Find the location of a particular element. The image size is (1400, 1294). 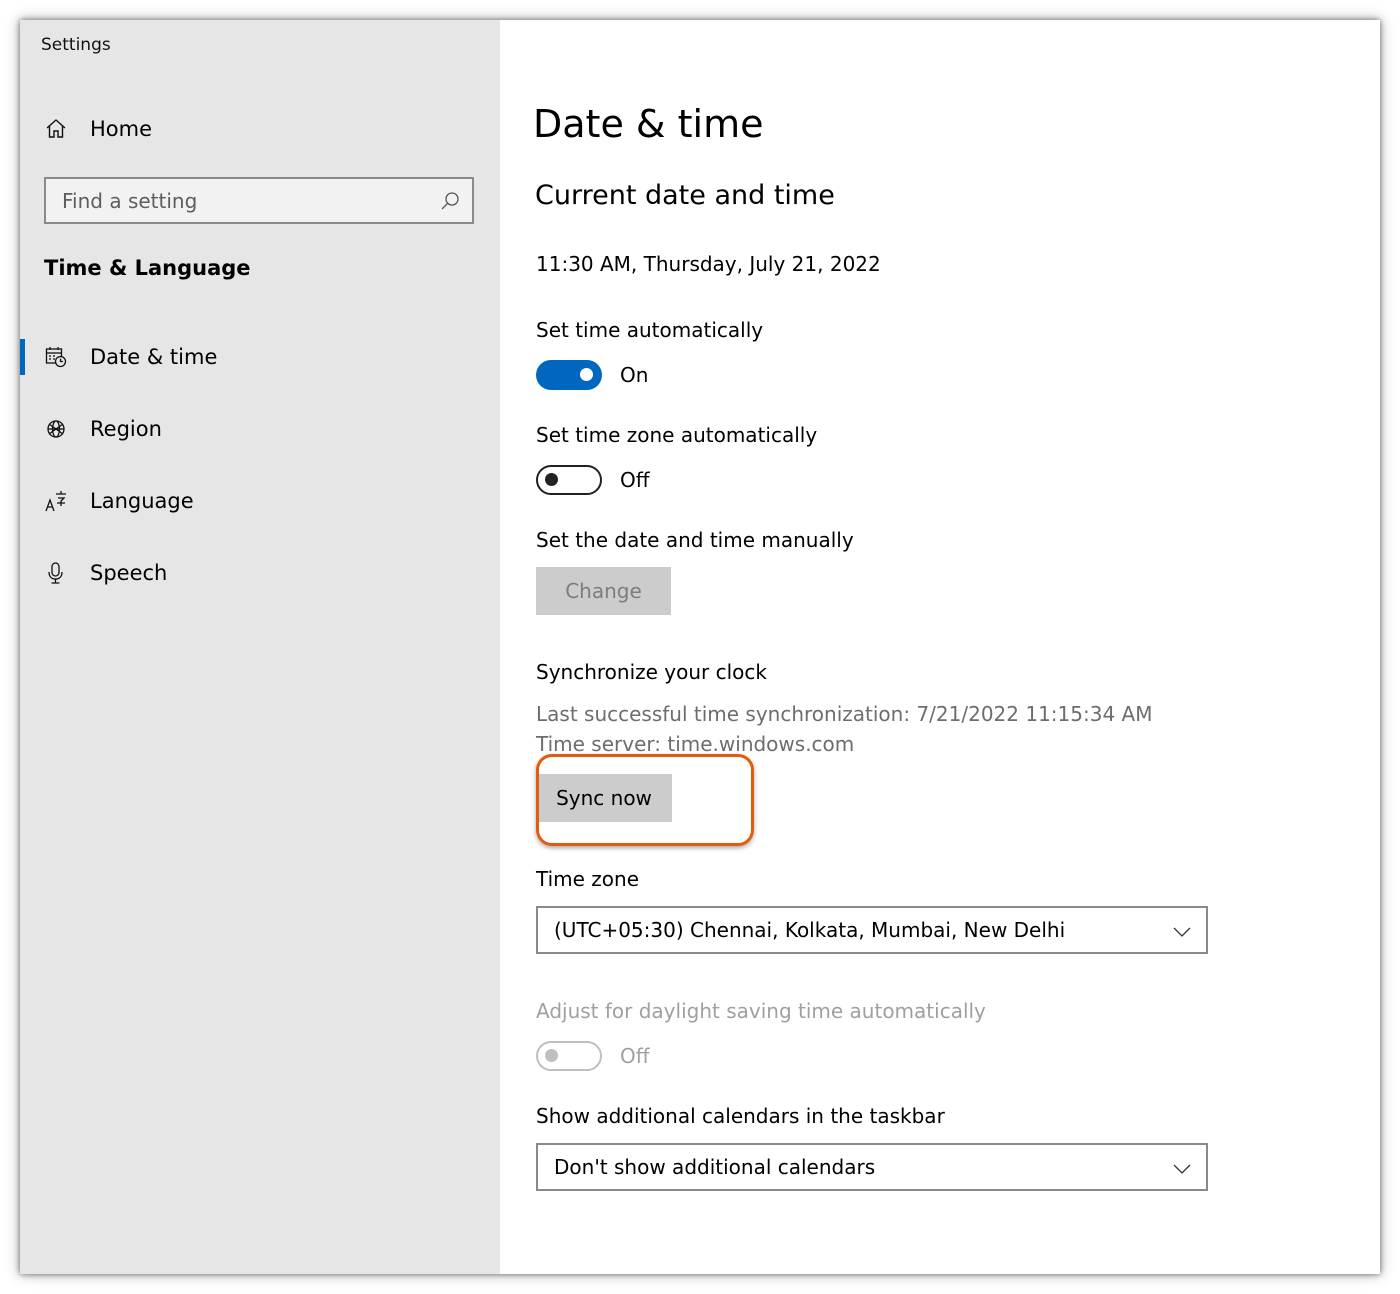

set-timezone-auto-label: Set time zone automatically is located at coordinates (677, 435).